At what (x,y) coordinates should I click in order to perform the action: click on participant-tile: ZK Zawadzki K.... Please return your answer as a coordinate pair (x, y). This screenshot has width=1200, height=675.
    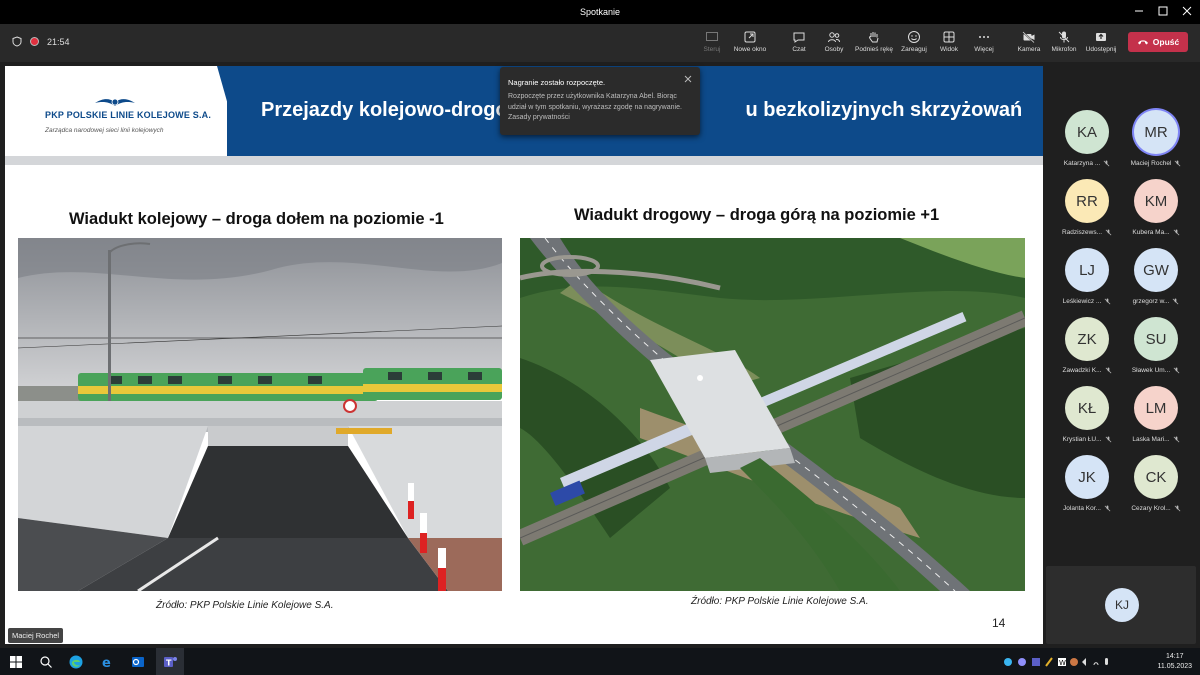
    Looking at the image, I should click on (1087, 345).